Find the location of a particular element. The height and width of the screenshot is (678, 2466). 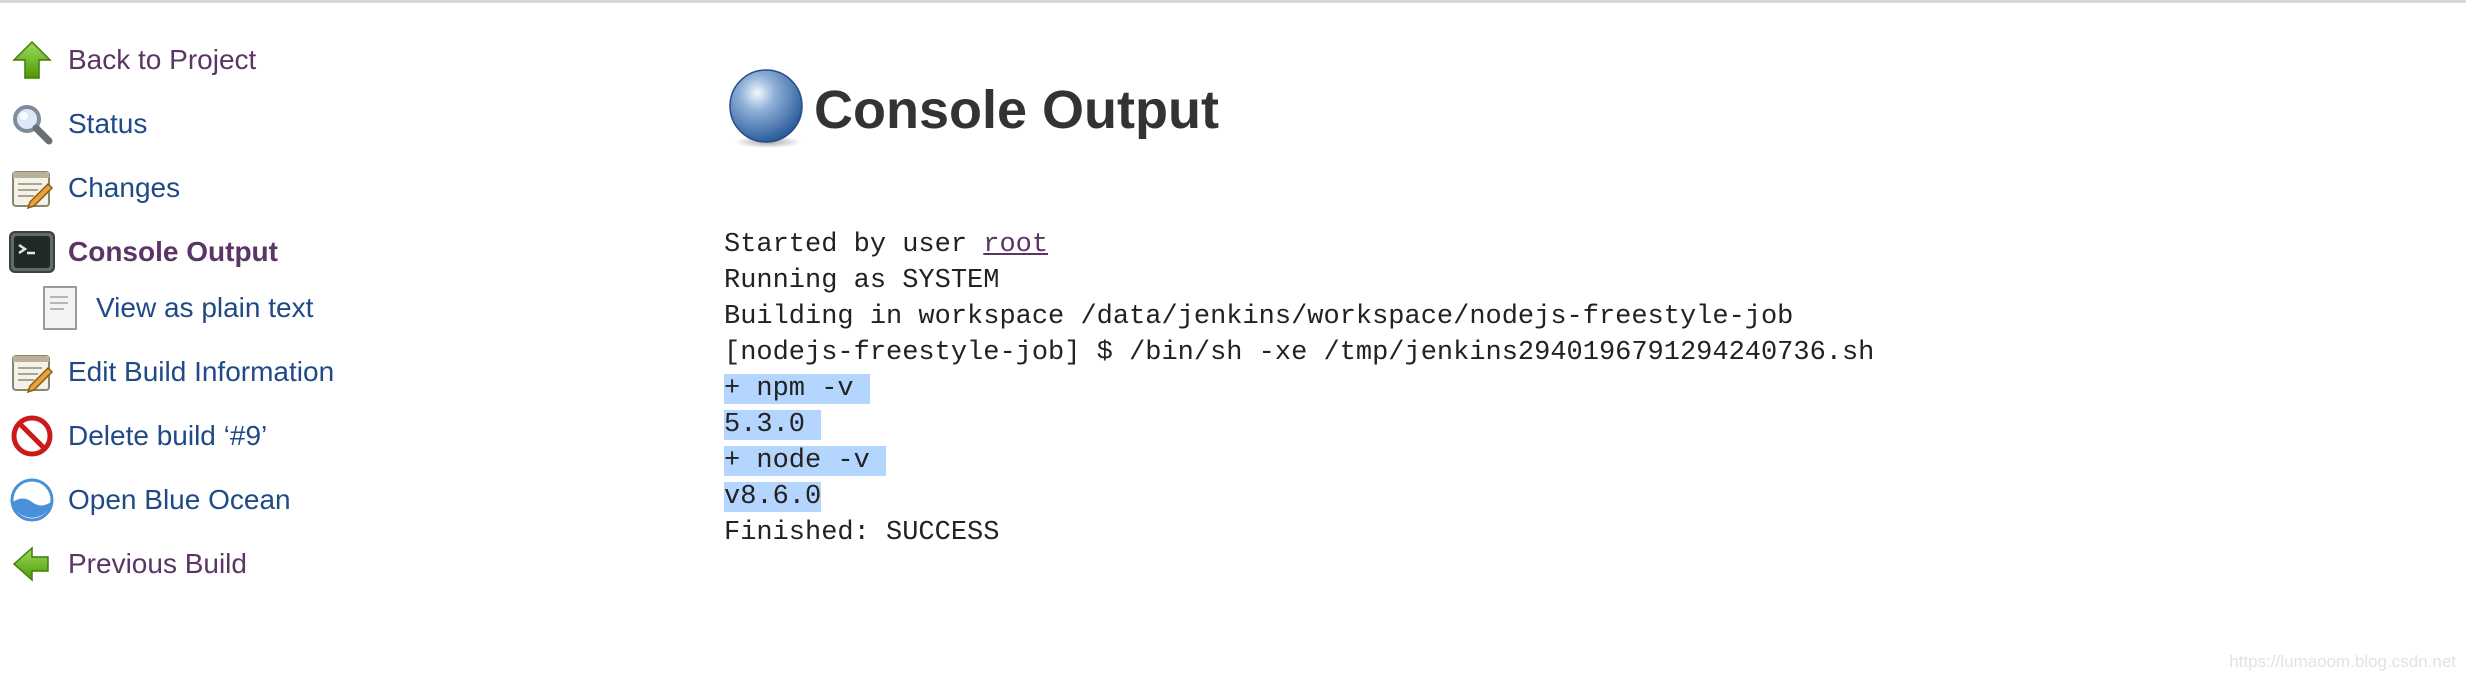

sidebar-item-previous-build: Previous Build is located at coordinates (127, 564).